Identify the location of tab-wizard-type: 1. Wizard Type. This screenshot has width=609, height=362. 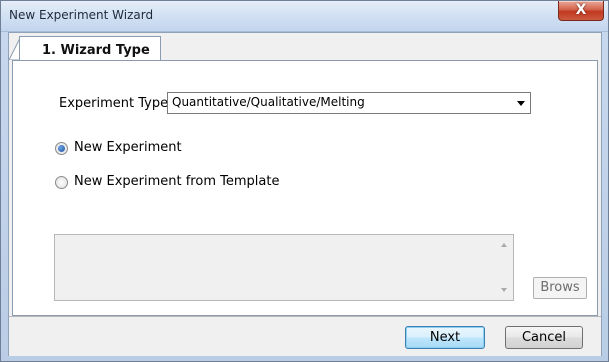
(90, 48).